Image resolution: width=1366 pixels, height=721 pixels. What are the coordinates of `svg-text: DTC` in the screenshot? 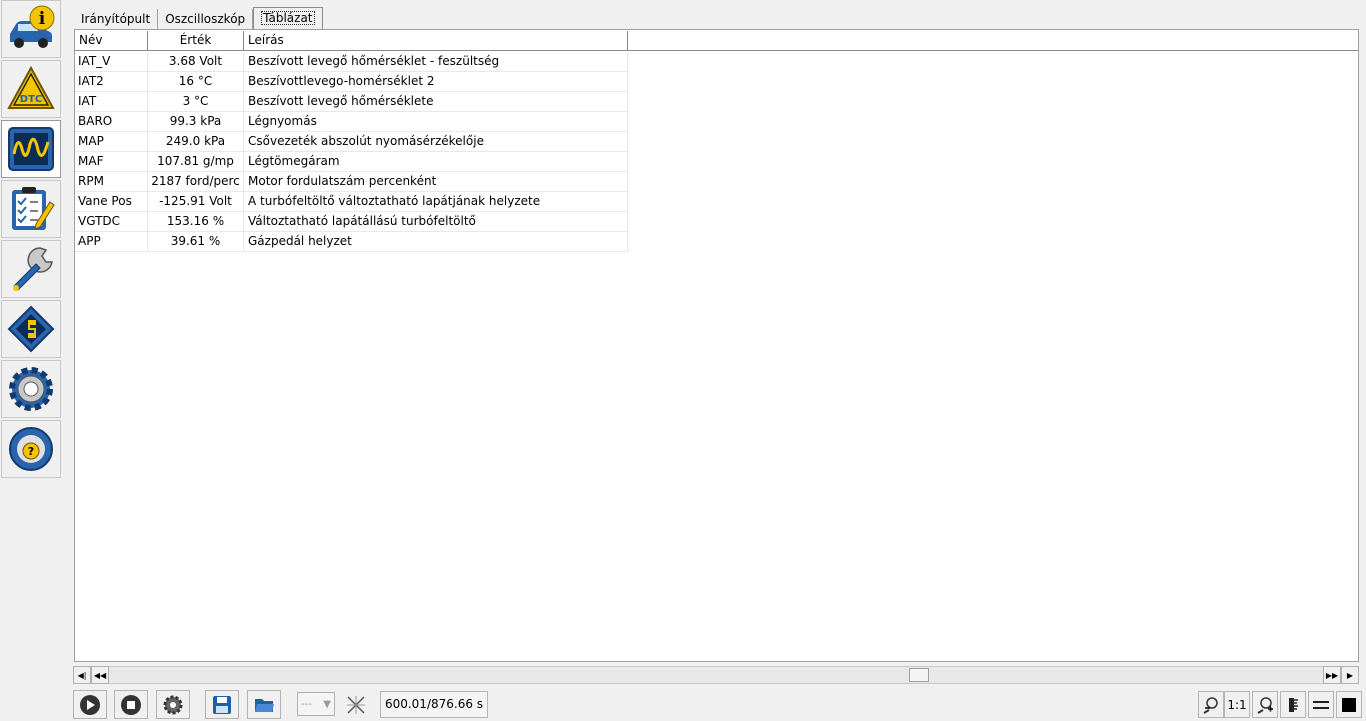 It's located at (31, 99).